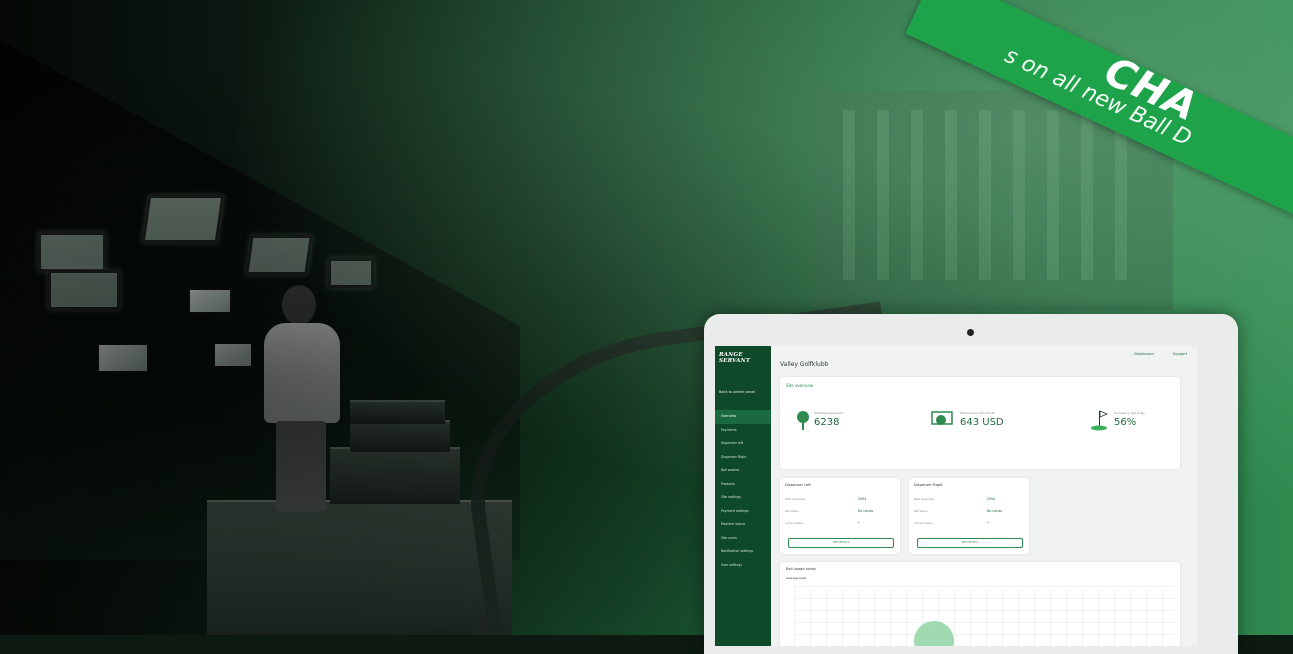 This screenshot has width=1293, height=654. What do you see at coordinates (804, 364) in the screenshot?
I see `club-title: Valley Golfklubb` at bounding box center [804, 364].